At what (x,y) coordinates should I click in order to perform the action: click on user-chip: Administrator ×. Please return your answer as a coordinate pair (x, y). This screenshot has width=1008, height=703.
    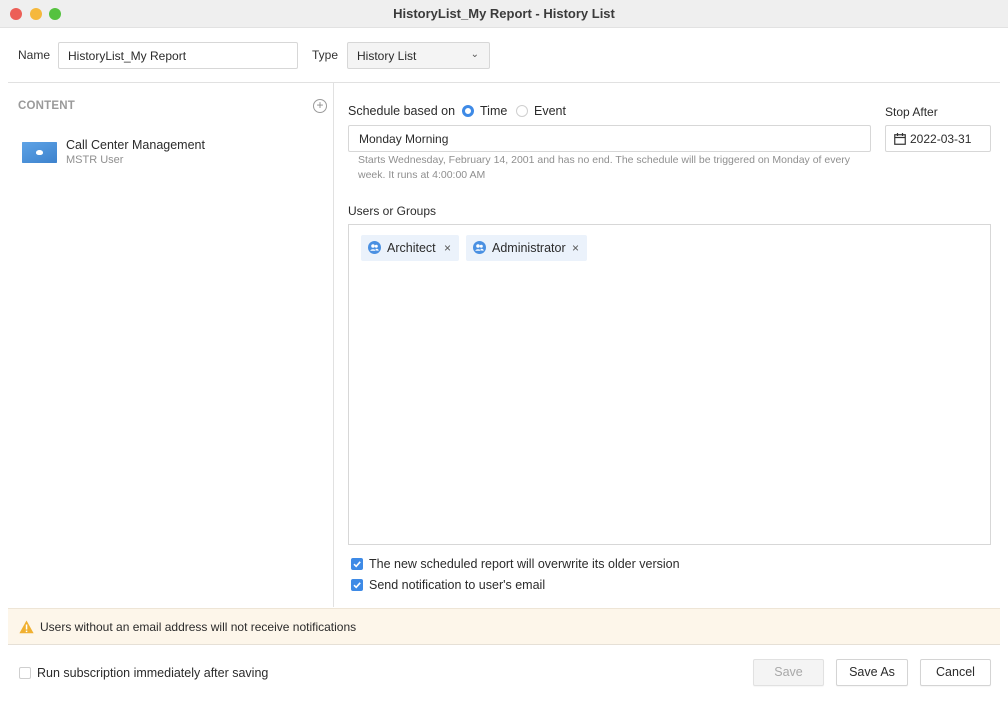
    Looking at the image, I should click on (526, 248).